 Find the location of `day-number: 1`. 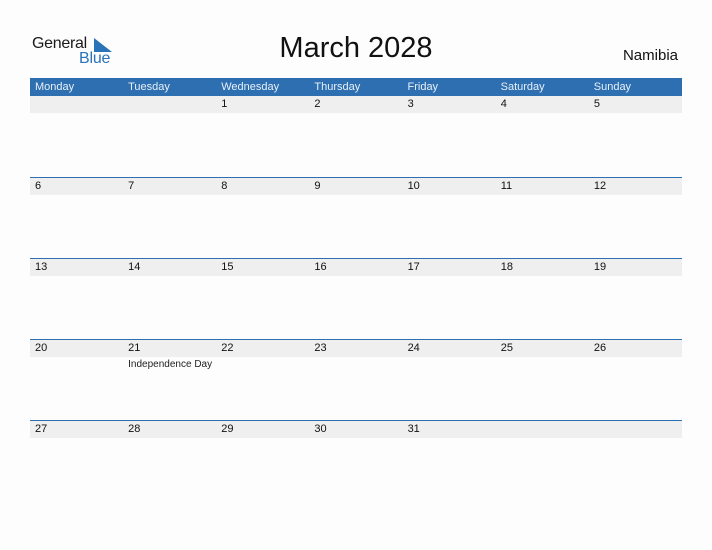

day-number: 1 is located at coordinates (224, 104).